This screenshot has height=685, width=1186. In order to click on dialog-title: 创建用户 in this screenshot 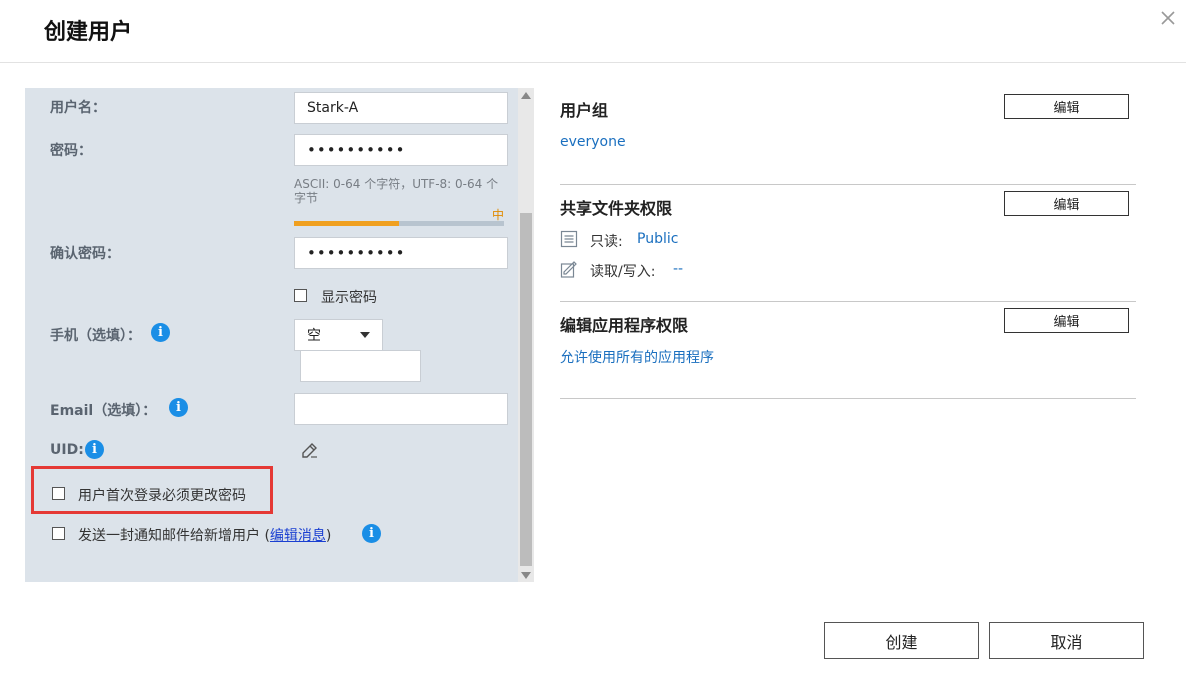, I will do `click(88, 32)`.